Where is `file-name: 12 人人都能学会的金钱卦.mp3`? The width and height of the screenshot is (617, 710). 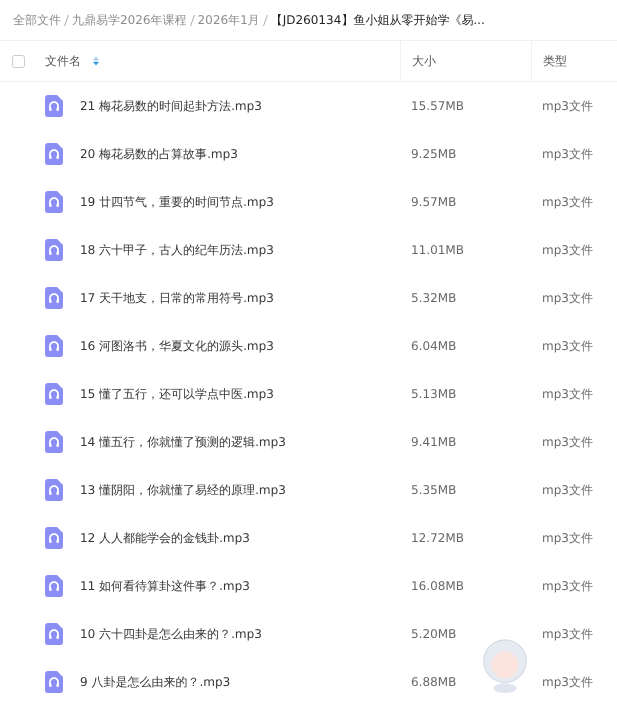 file-name: 12 人人都能学会的金钱卦.mp3 is located at coordinates (165, 538).